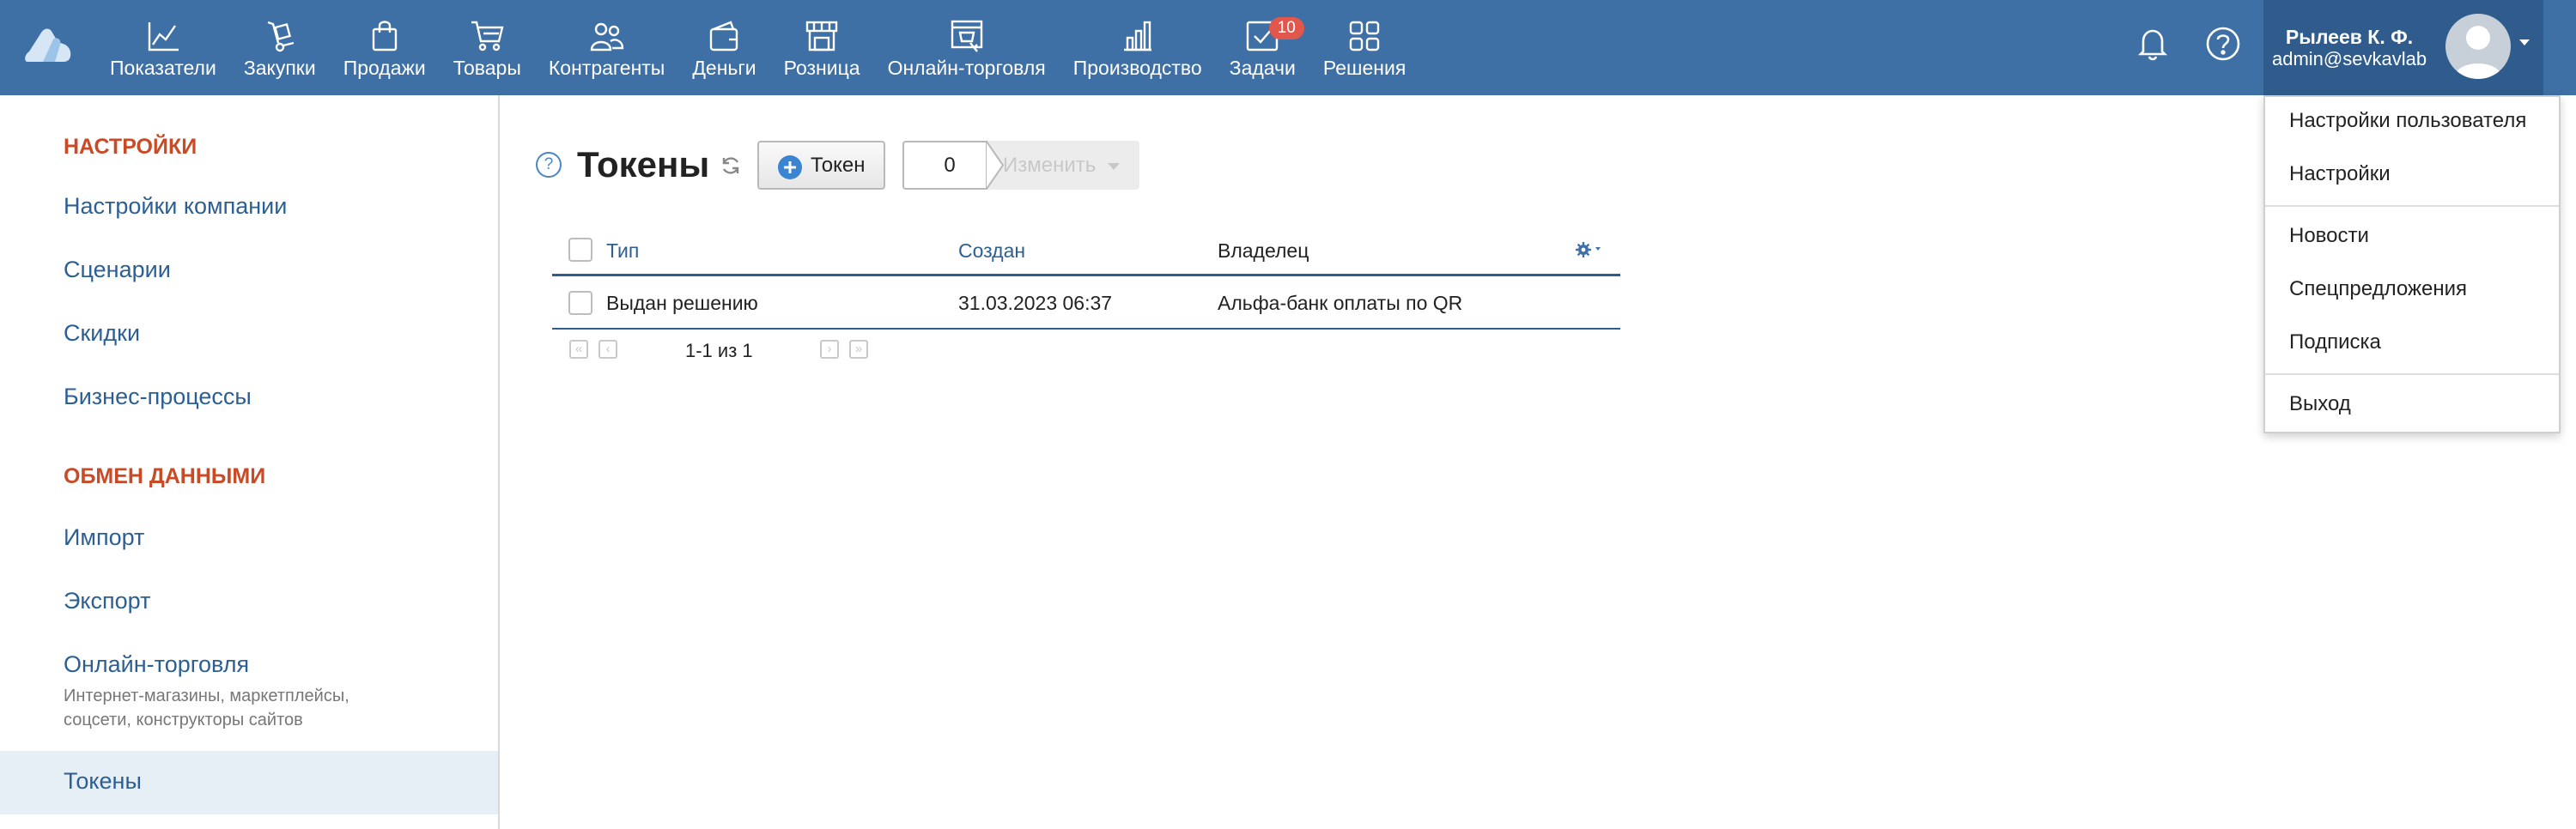 The width and height of the screenshot is (2576, 829). What do you see at coordinates (207, 696) in the screenshot?
I see `sidebar-item-subtitle: Интернет-магазины, маркетплейсы,` at bounding box center [207, 696].